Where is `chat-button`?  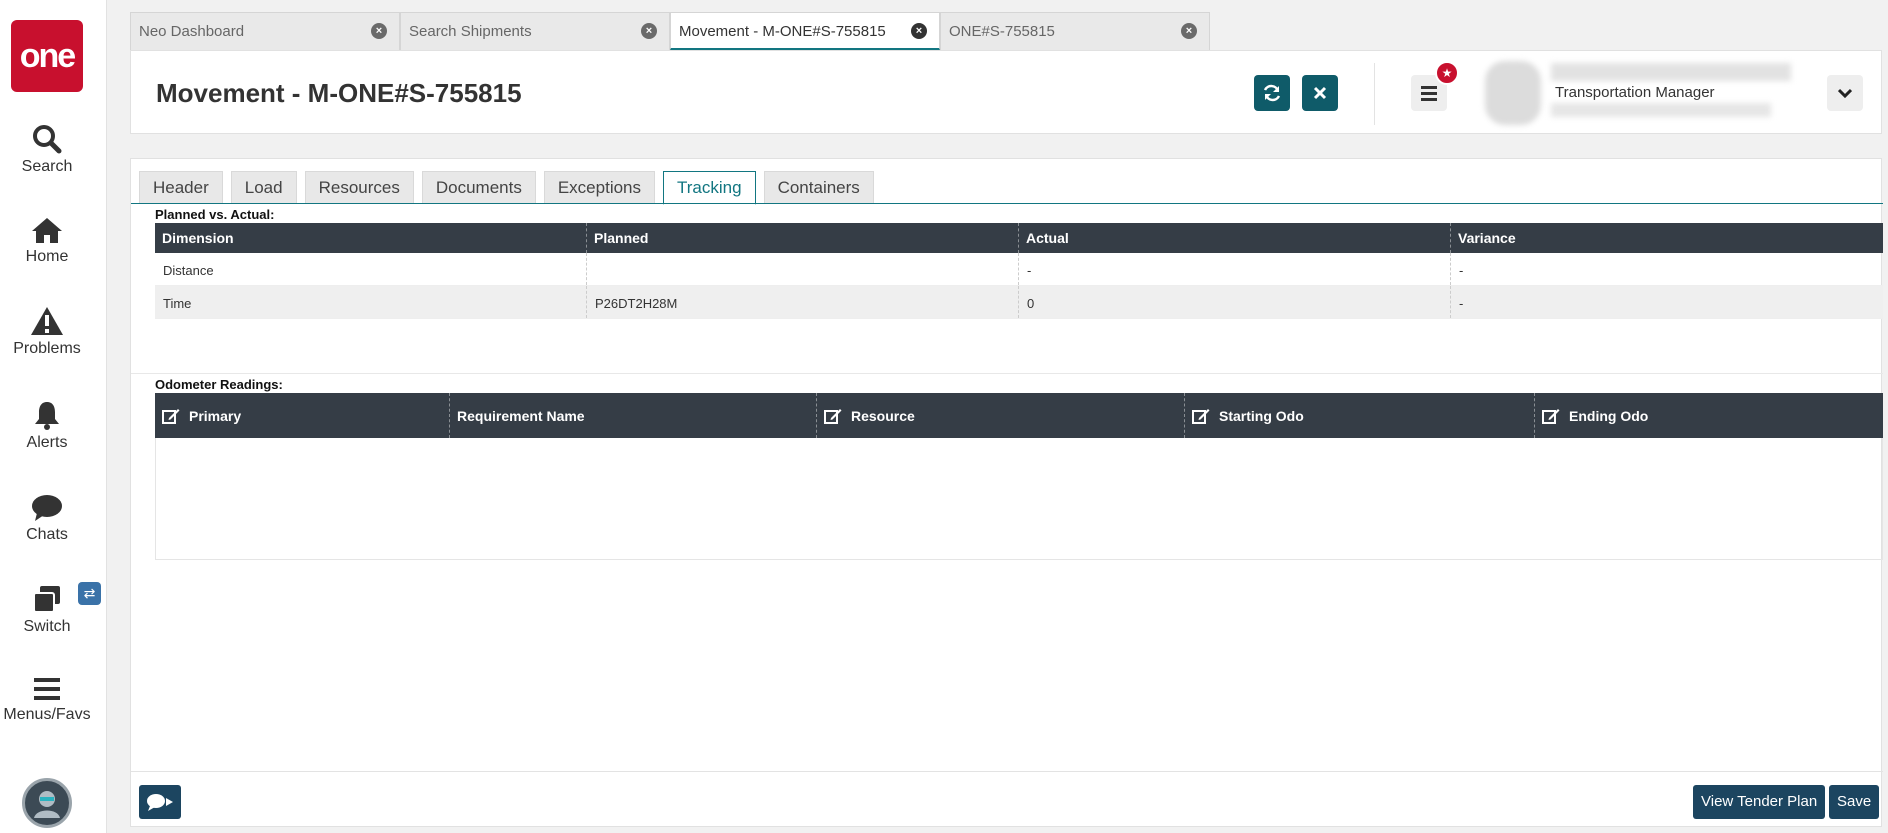
chat-button is located at coordinates (160, 802).